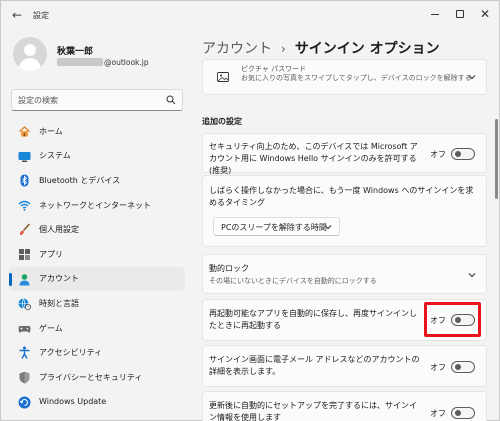 The image size is (500, 421). Describe the element at coordinates (24, 304) in the screenshot. I see `globe-clock-icon` at that location.